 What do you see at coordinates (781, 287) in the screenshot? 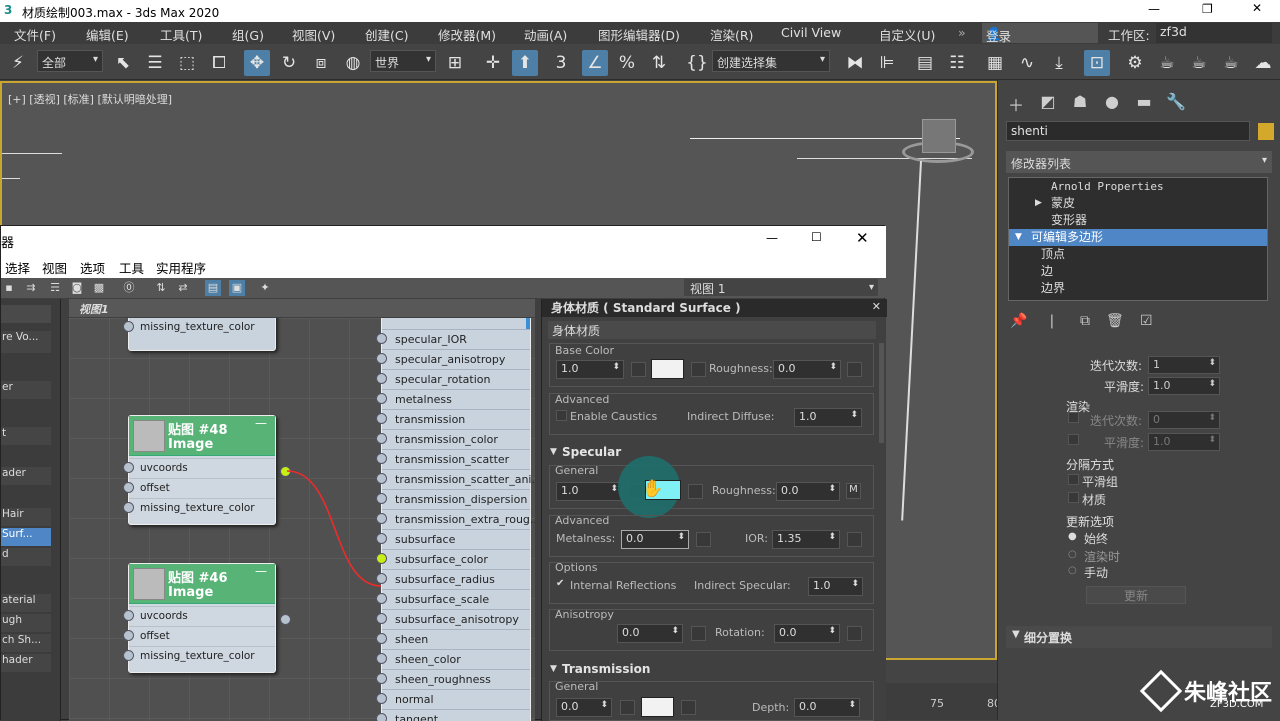
I see `view-selector-dropdown: 视图 1` at bounding box center [781, 287].